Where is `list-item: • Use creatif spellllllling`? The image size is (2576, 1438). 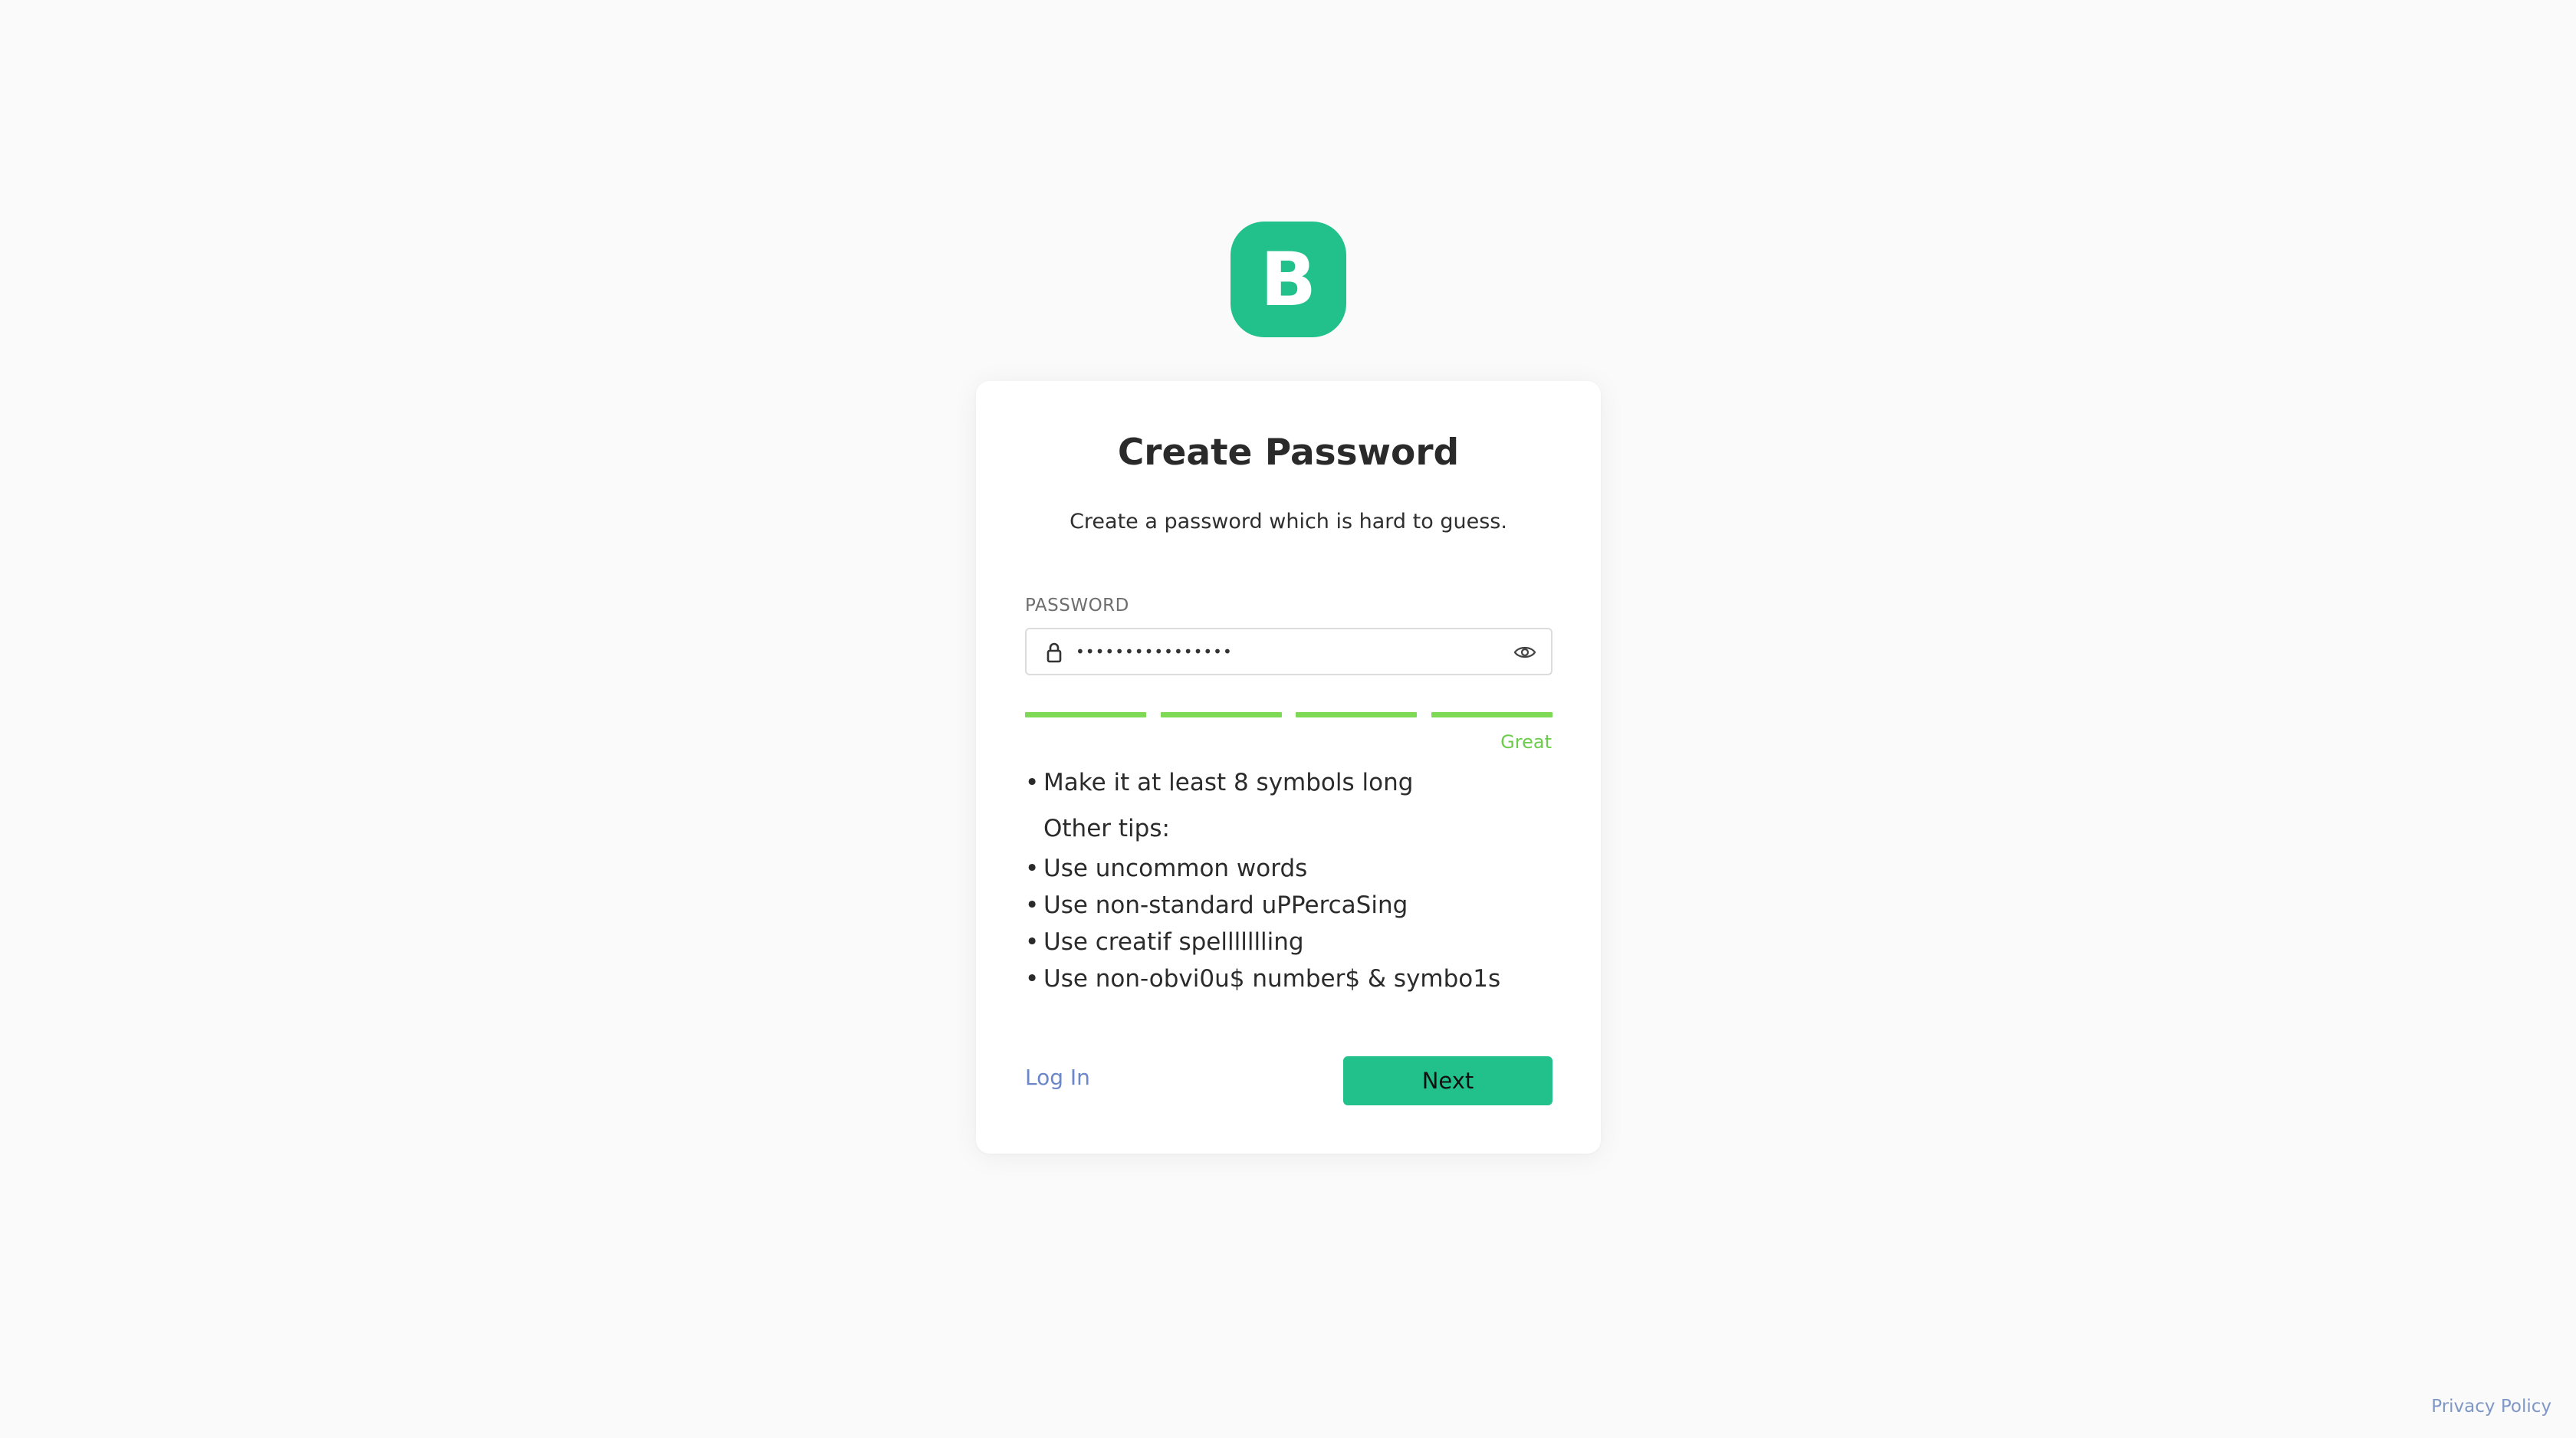
list-item: • Use creatif spellllllling is located at coordinates (1165, 942).